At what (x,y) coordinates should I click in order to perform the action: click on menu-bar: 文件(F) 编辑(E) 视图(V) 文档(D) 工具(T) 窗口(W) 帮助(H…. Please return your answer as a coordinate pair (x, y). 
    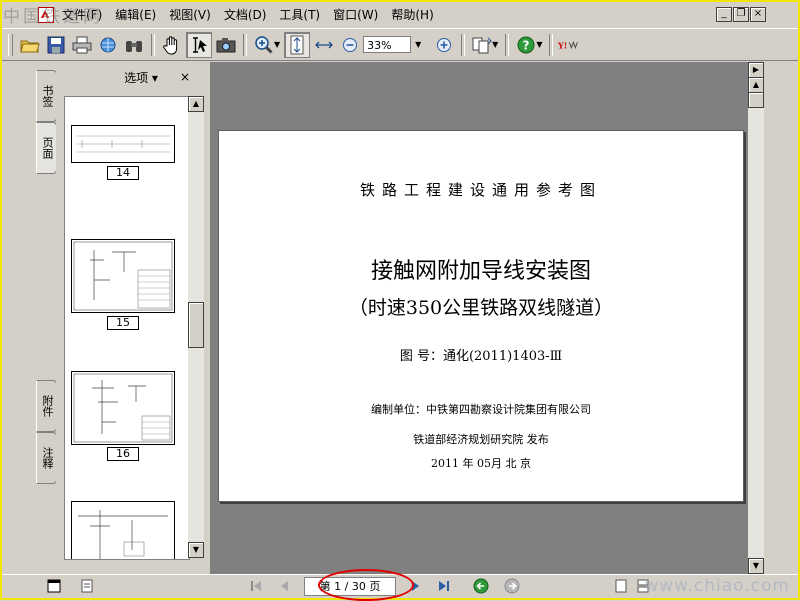
    Looking at the image, I should click on (400, 15).